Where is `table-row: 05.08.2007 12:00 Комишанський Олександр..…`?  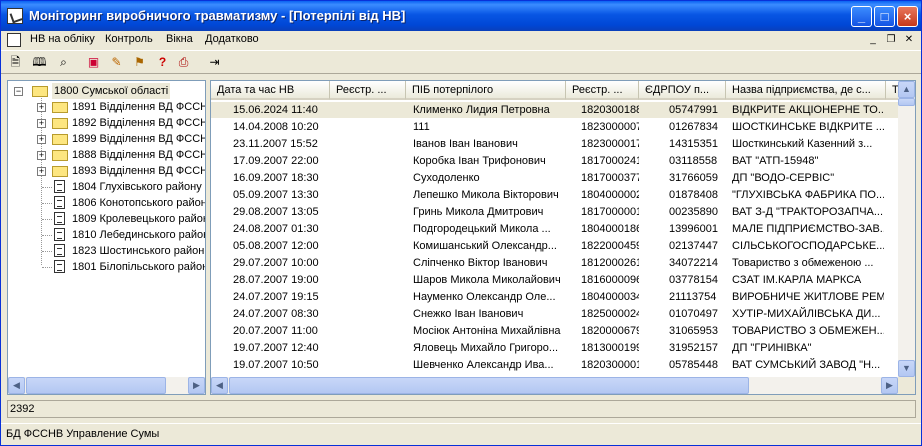
table-row: 05.08.2007 12:00 Комишанський Олександр..… is located at coordinates (554, 246).